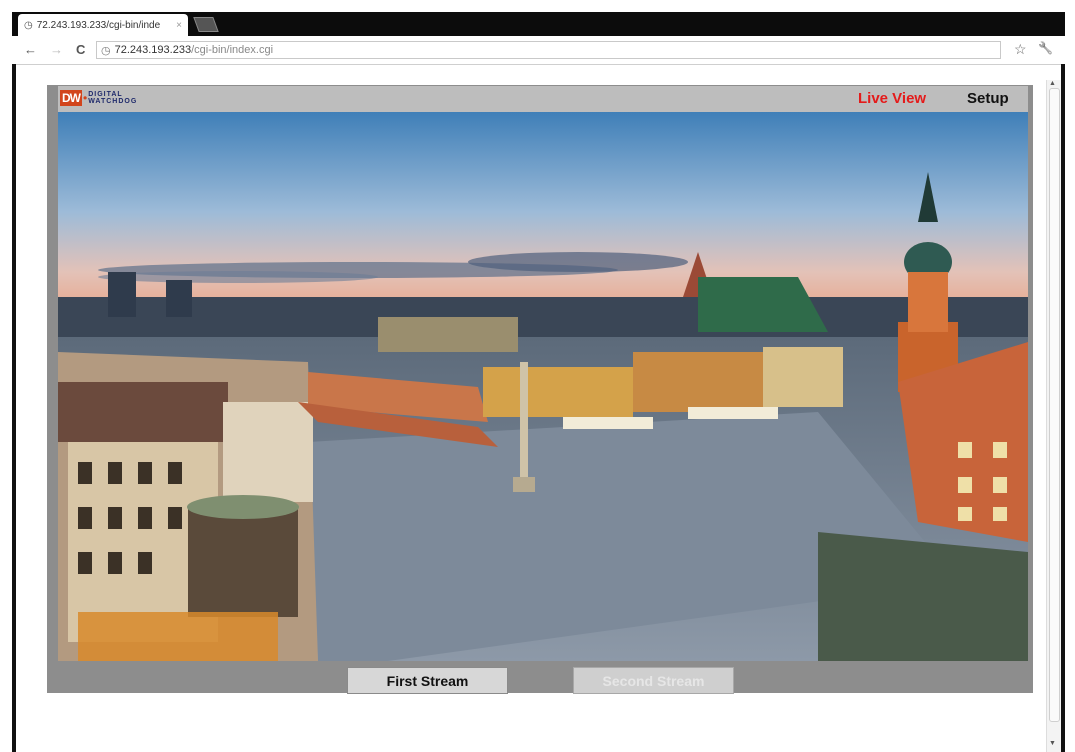  Describe the element at coordinates (179, 25) in the screenshot. I see `tab-close-icon: ×` at that location.